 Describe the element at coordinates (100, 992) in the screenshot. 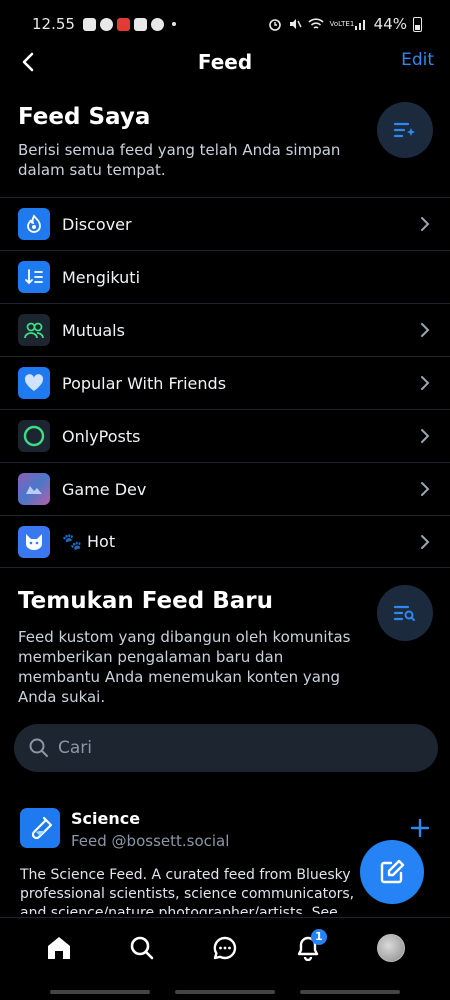

I see `gesture-bar-left` at that location.